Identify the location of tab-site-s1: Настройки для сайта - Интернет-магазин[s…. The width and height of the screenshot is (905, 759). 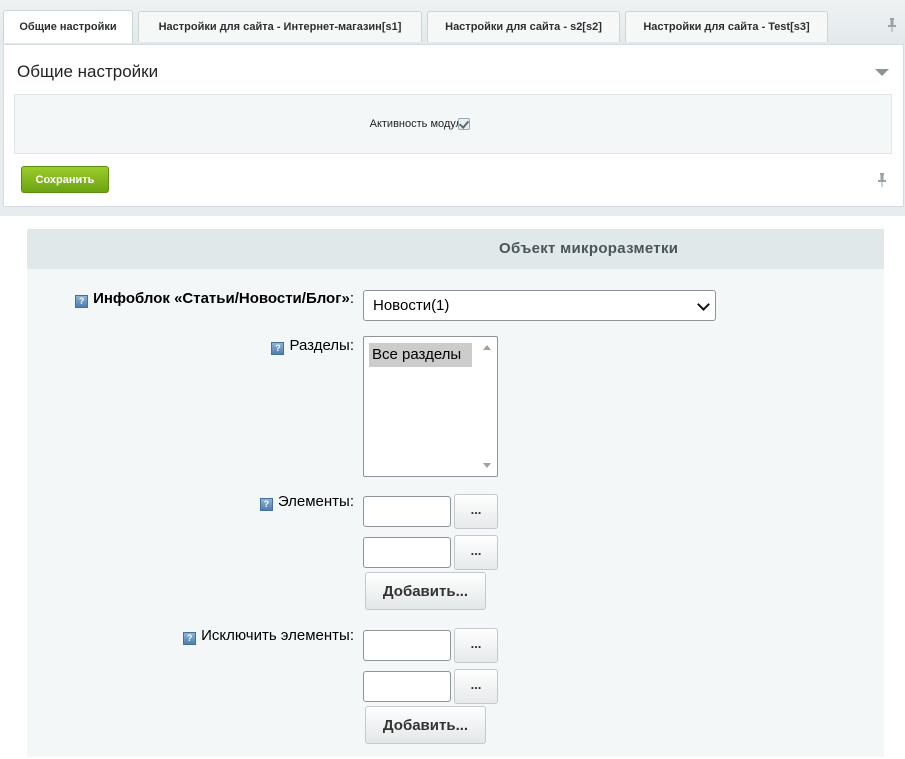
(280, 26).